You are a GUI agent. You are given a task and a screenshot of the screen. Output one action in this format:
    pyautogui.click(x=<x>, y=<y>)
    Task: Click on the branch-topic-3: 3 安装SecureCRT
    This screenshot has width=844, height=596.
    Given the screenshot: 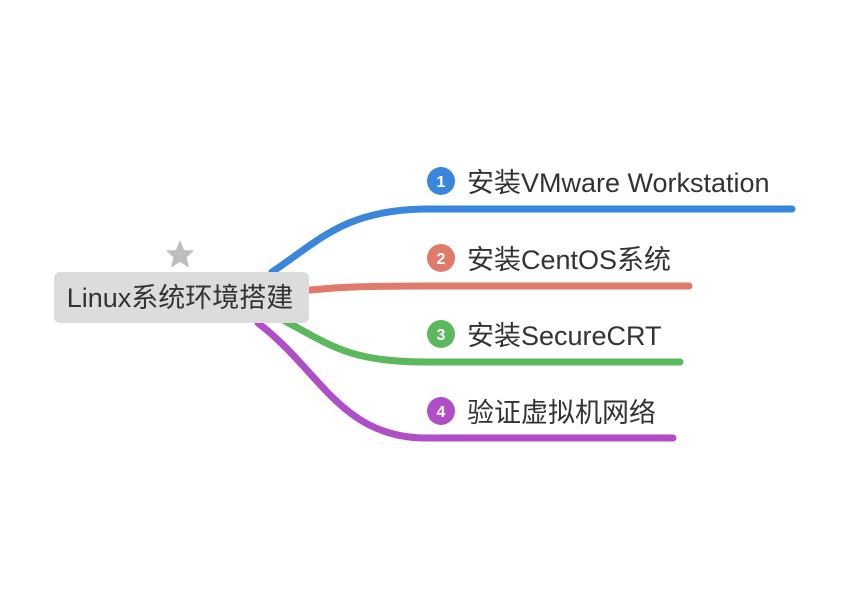 What is the action you would take?
    pyautogui.click(x=544, y=335)
    